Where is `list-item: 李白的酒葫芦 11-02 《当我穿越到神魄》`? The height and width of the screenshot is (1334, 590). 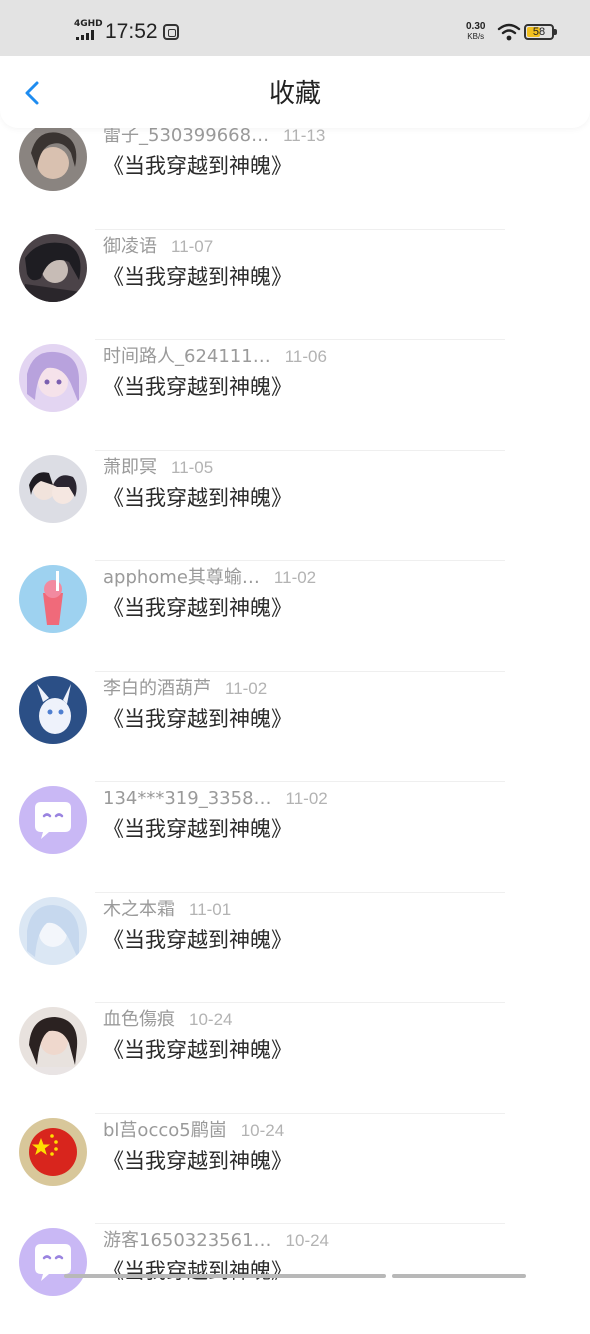
list-item: 李白的酒葫芦 11-02 《当我穿越到神魄》 is located at coordinates (295, 726).